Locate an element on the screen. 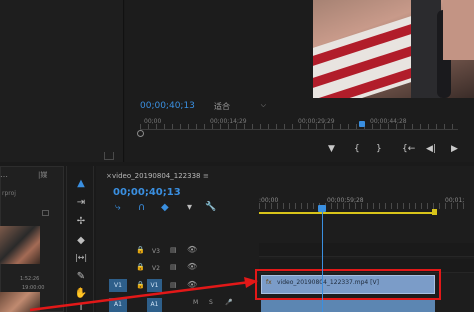 The height and width of the screenshot is (312, 474). ripple-edit-tool-icon: ✢ is located at coordinates (81, 221).